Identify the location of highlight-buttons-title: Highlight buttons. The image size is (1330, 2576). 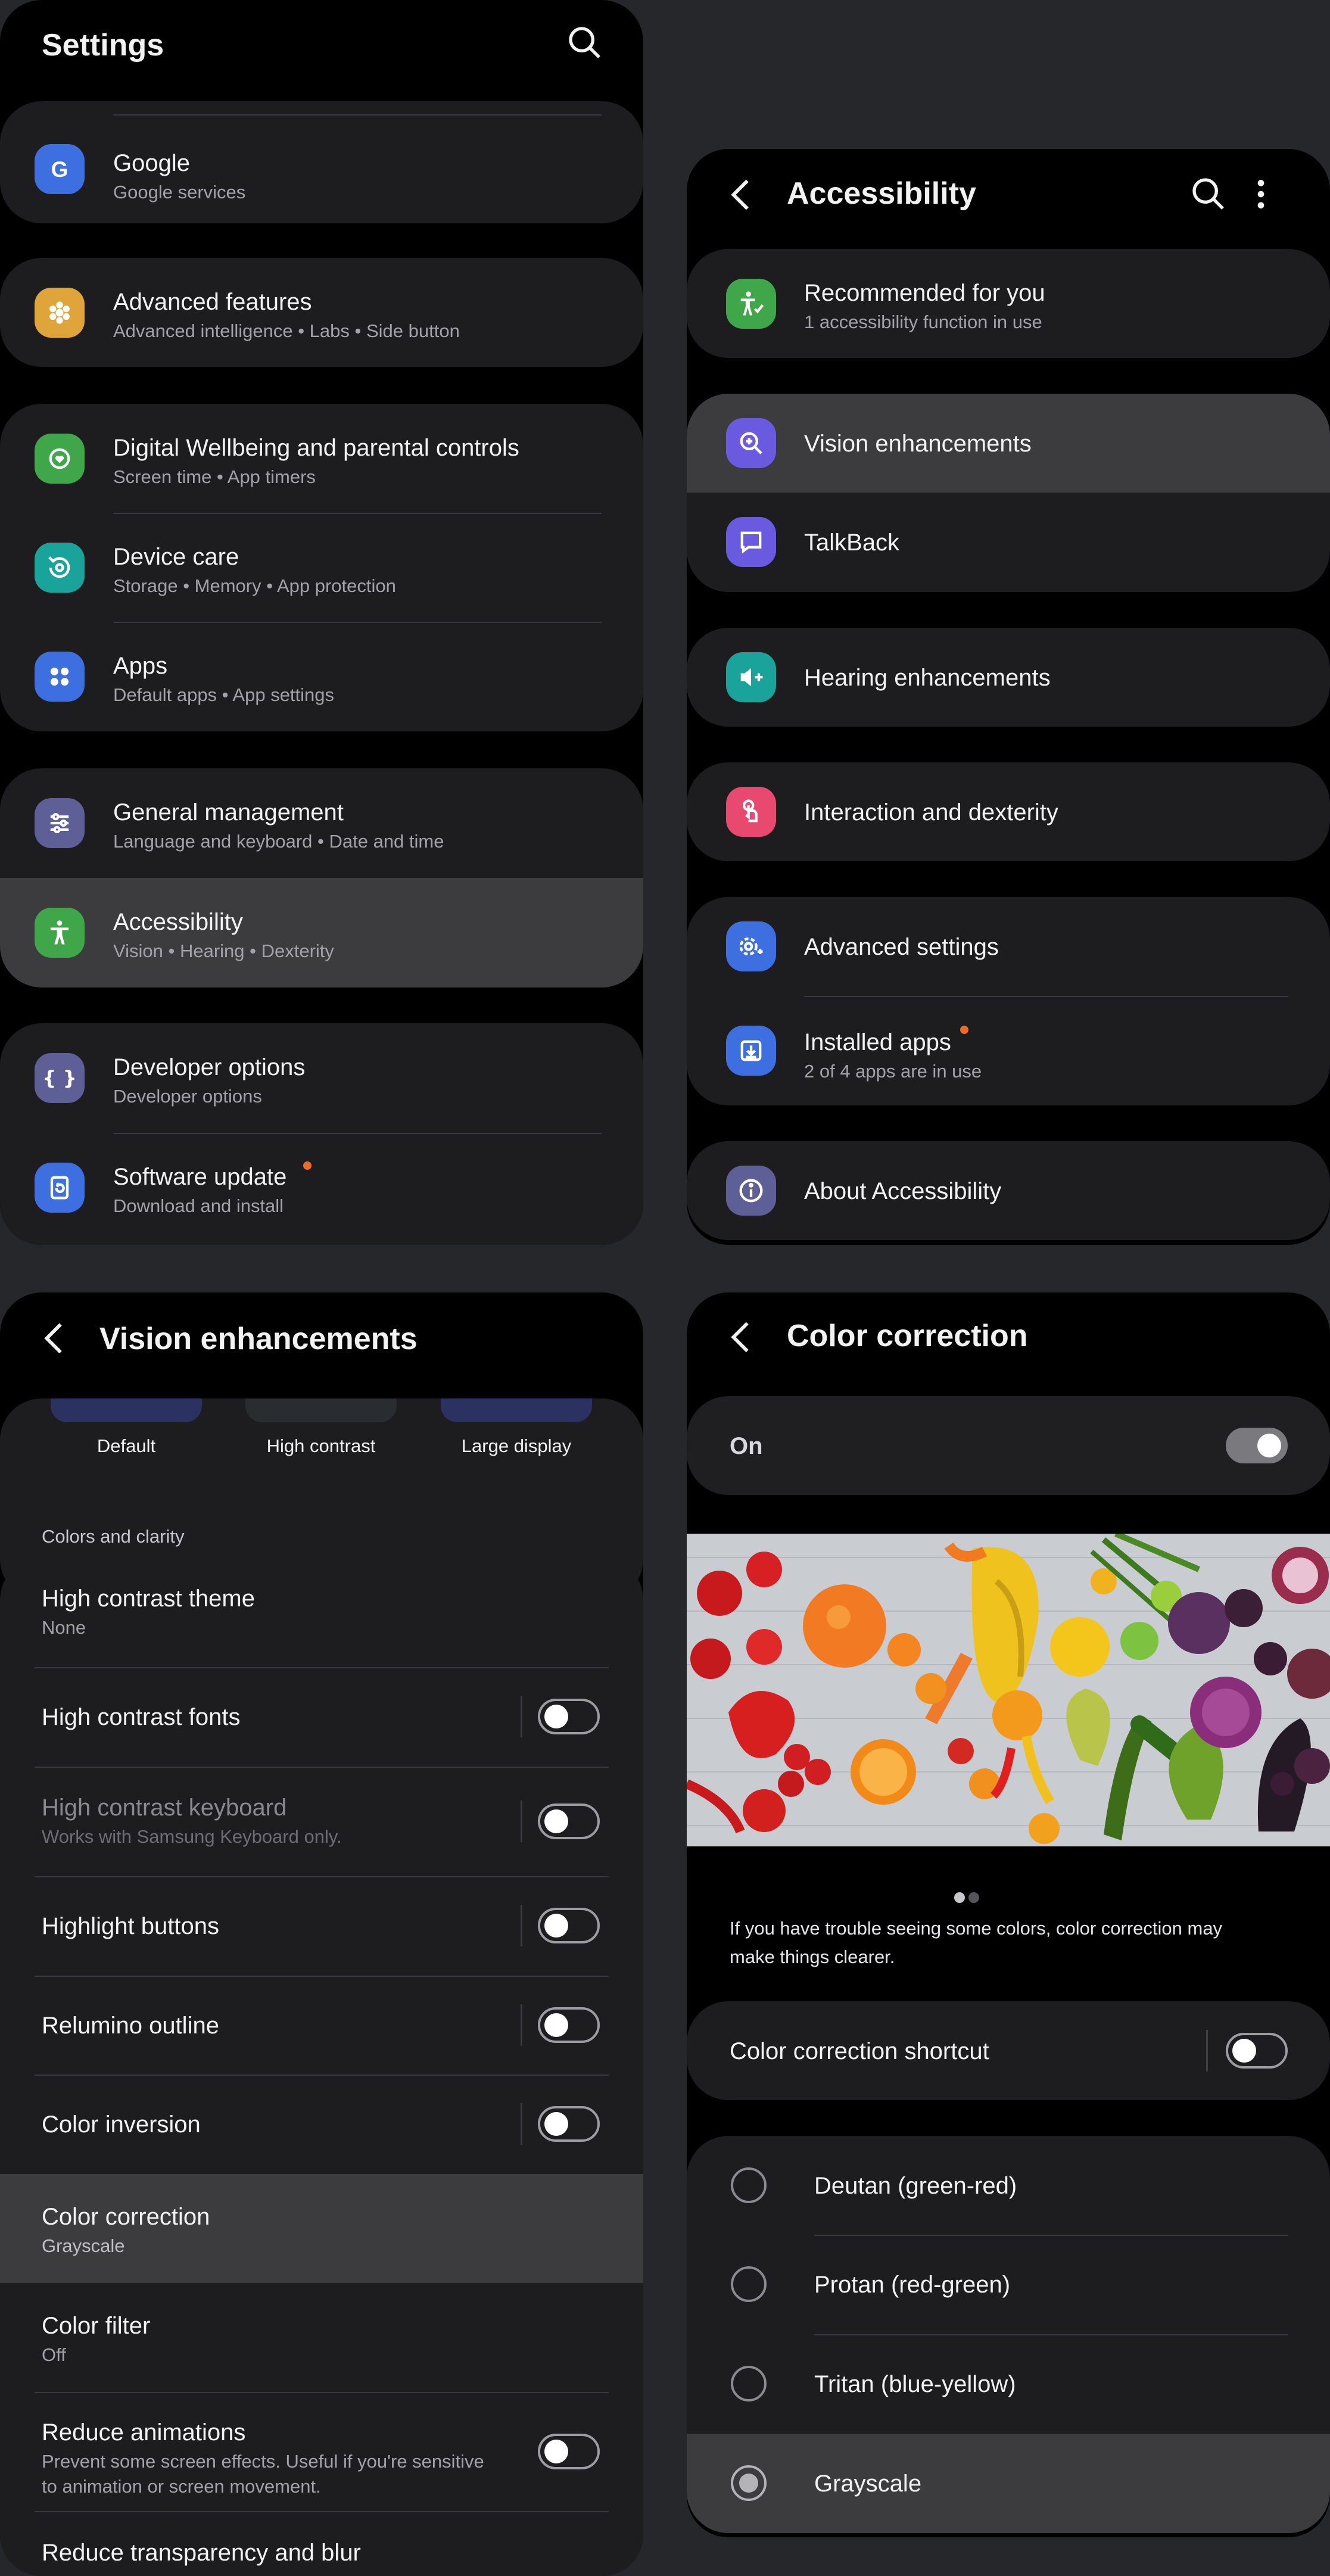
(130, 1926).